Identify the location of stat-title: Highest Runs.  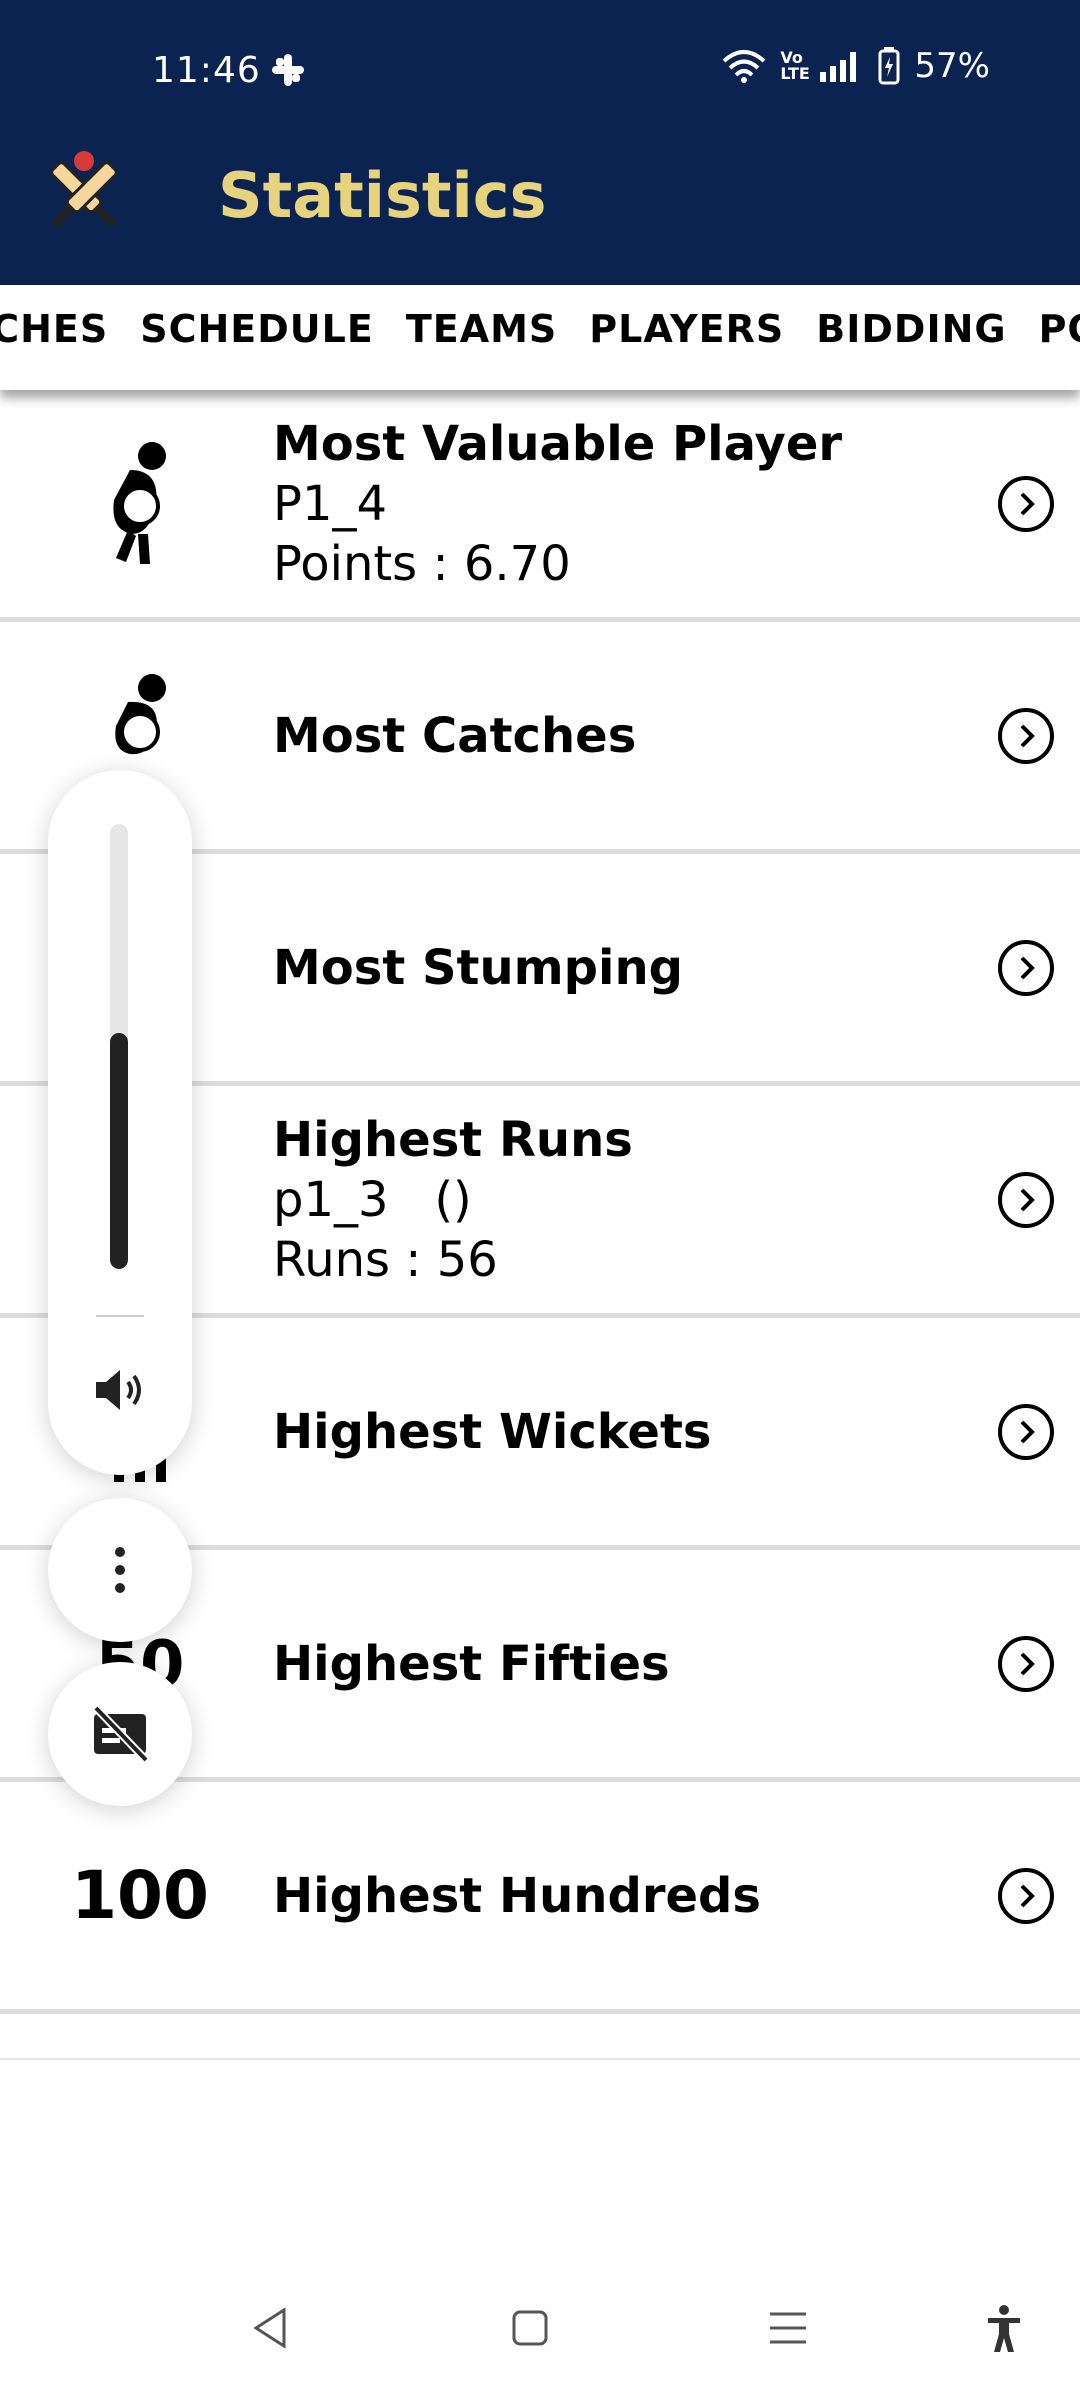
(453, 1139).